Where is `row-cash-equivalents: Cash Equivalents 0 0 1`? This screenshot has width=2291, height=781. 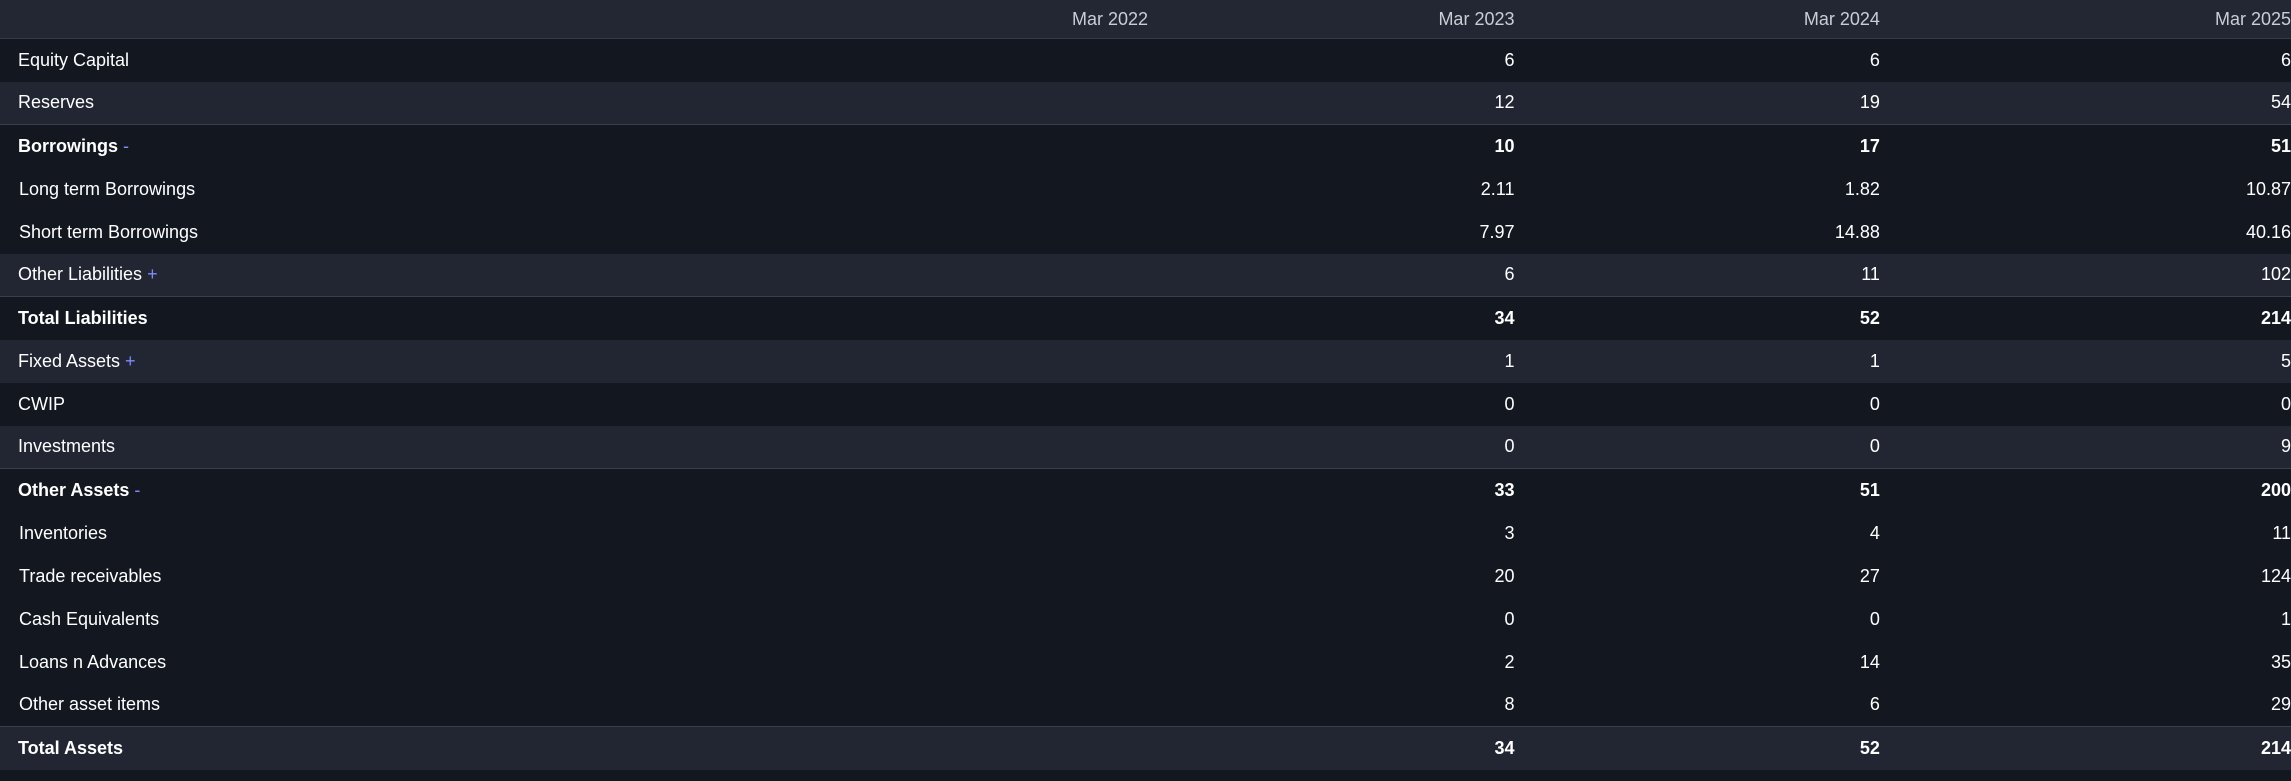
row-cash-equivalents: Cash Equivalents 0 0 1 is located at coordinates (1145, 619).